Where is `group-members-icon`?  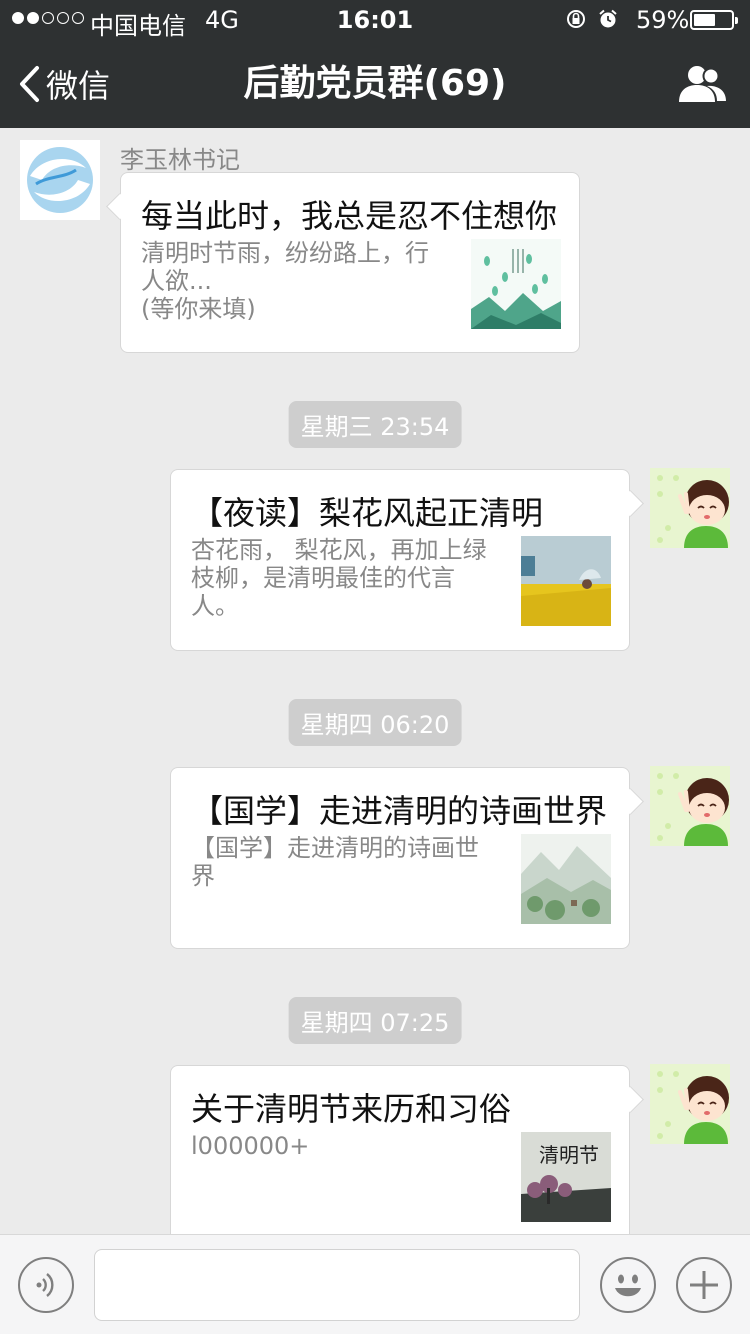
group-members-icon is located at coordinates (702, 84).